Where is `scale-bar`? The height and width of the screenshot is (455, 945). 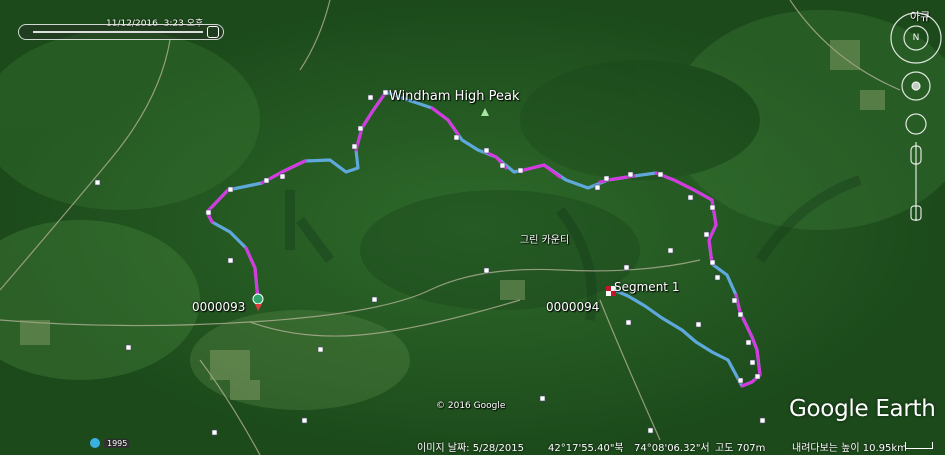 scale-bar is located at coordinates (919, 445).